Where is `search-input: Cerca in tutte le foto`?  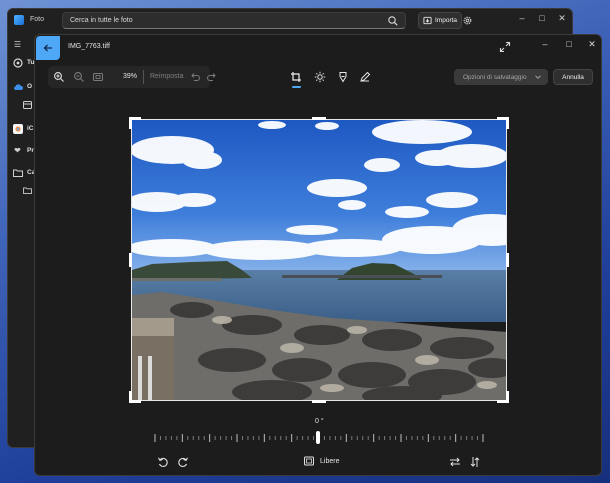
search-input: Cerca in tutte le foto is located at coordinates (234, 20).